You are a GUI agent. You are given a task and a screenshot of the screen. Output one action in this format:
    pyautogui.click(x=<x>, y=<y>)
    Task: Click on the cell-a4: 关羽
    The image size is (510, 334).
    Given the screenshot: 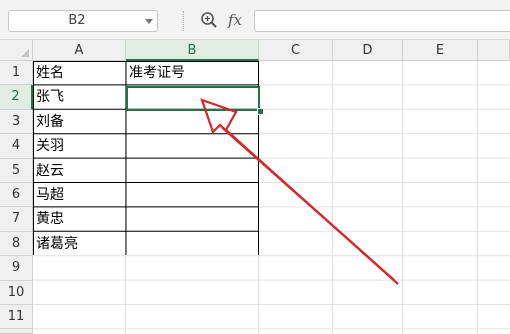 What is the action you would take?
    pyautogui.click(x=79, y=146)
    